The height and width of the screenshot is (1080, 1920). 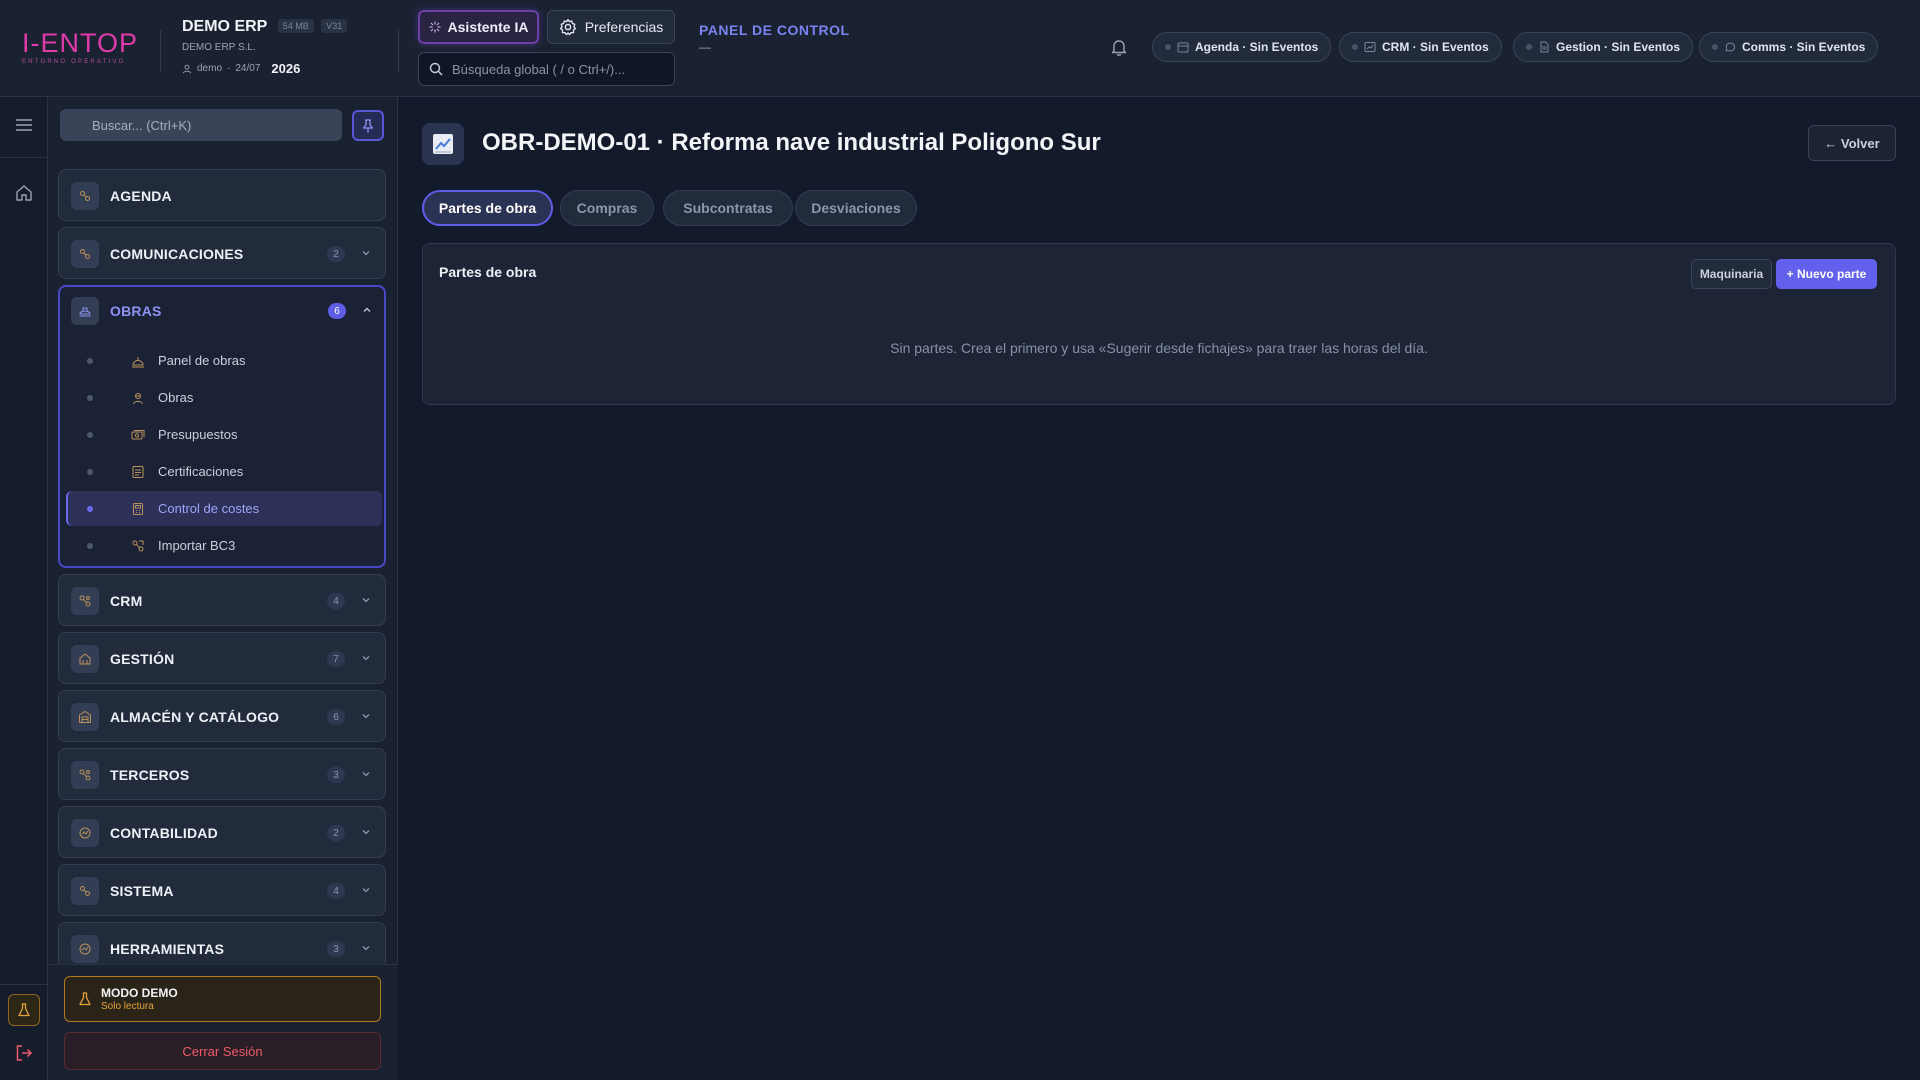 I want to click on status-pill-label: Comms · Sin Eventos, so click(x=1804, y=47).